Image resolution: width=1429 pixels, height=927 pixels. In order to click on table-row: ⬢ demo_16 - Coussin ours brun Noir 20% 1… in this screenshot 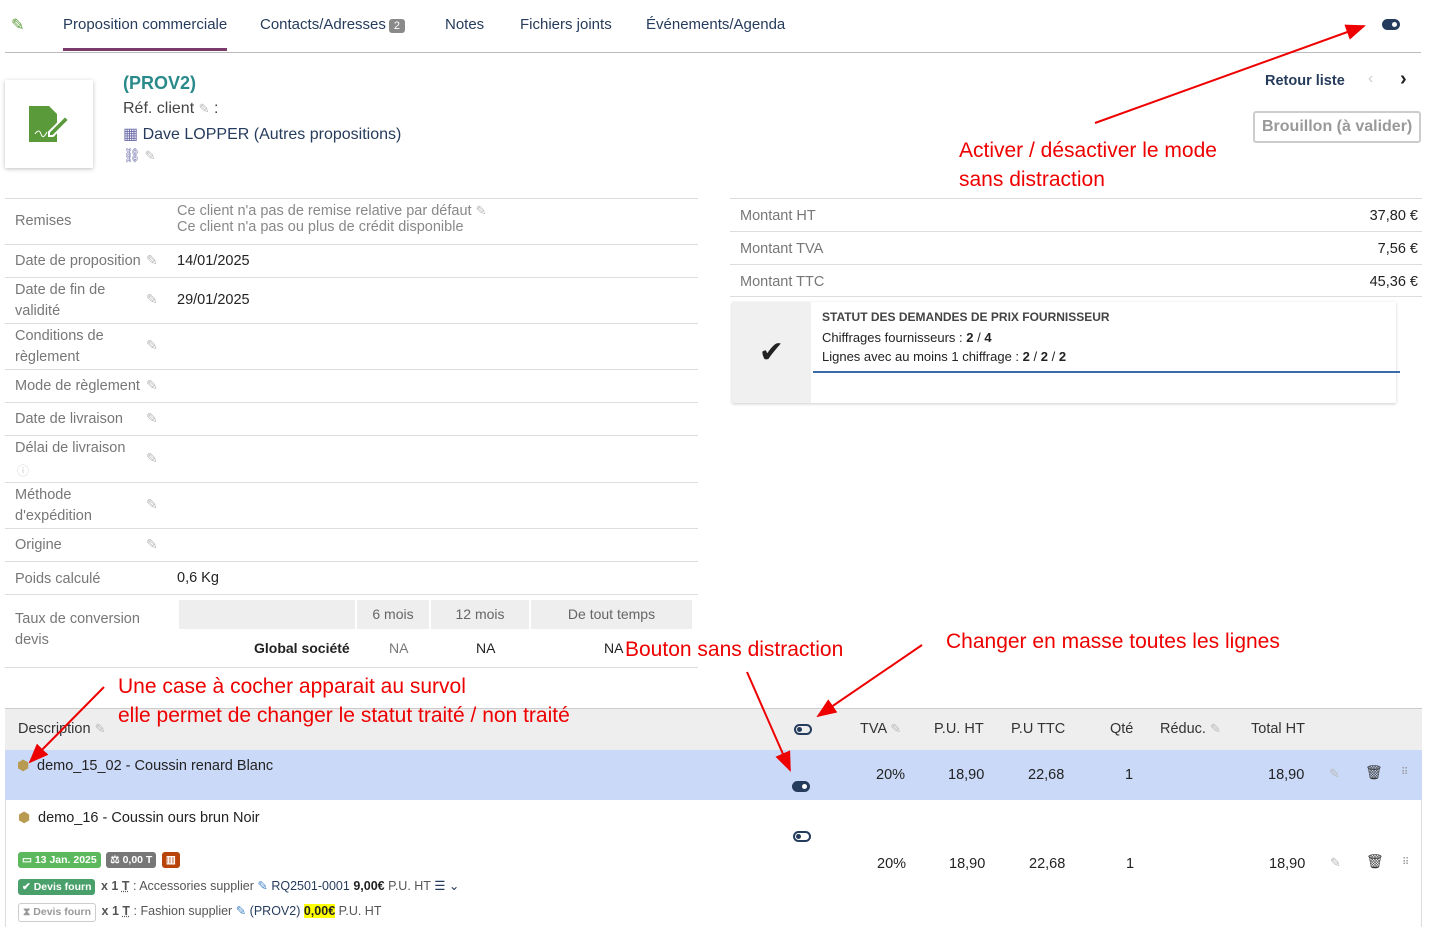, I will do `click(713, 863)`.